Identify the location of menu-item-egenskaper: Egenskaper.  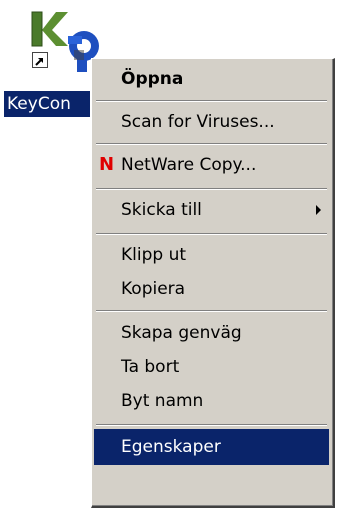
(211, 447).